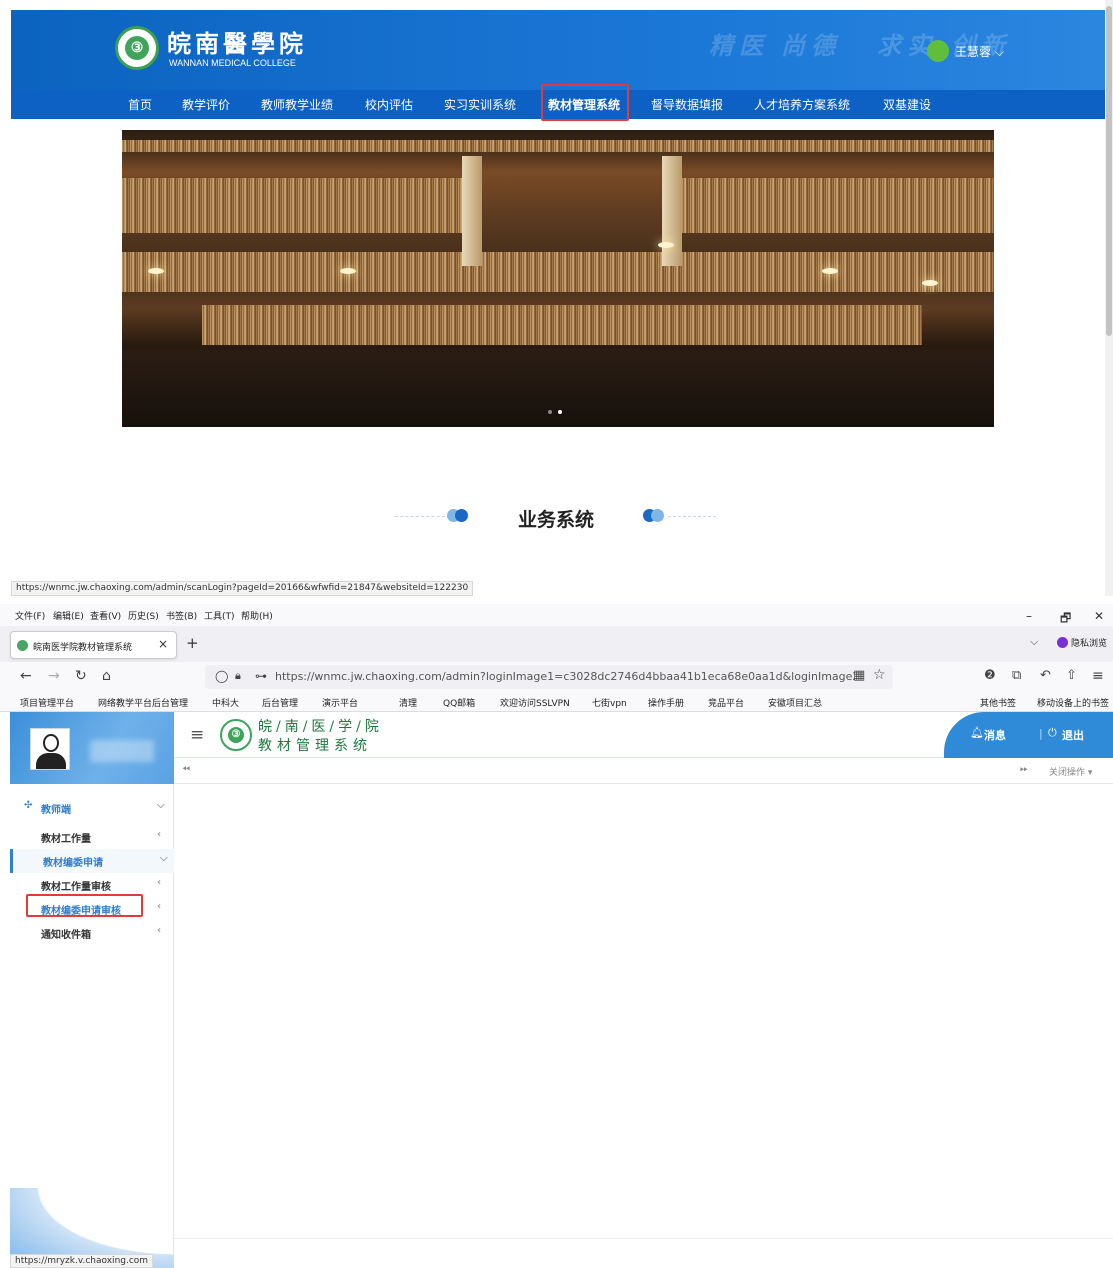  What do you see at coordinates (159, 882) in the screenshot?
I see `chevron-left-icon: ‹` at bounding box center [159, 882].